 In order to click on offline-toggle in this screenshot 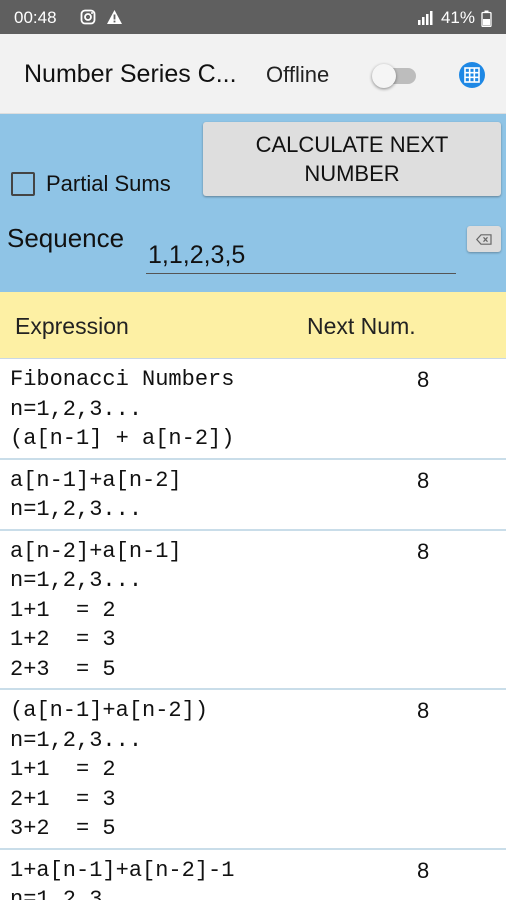, I will do `click(396, 76)`.